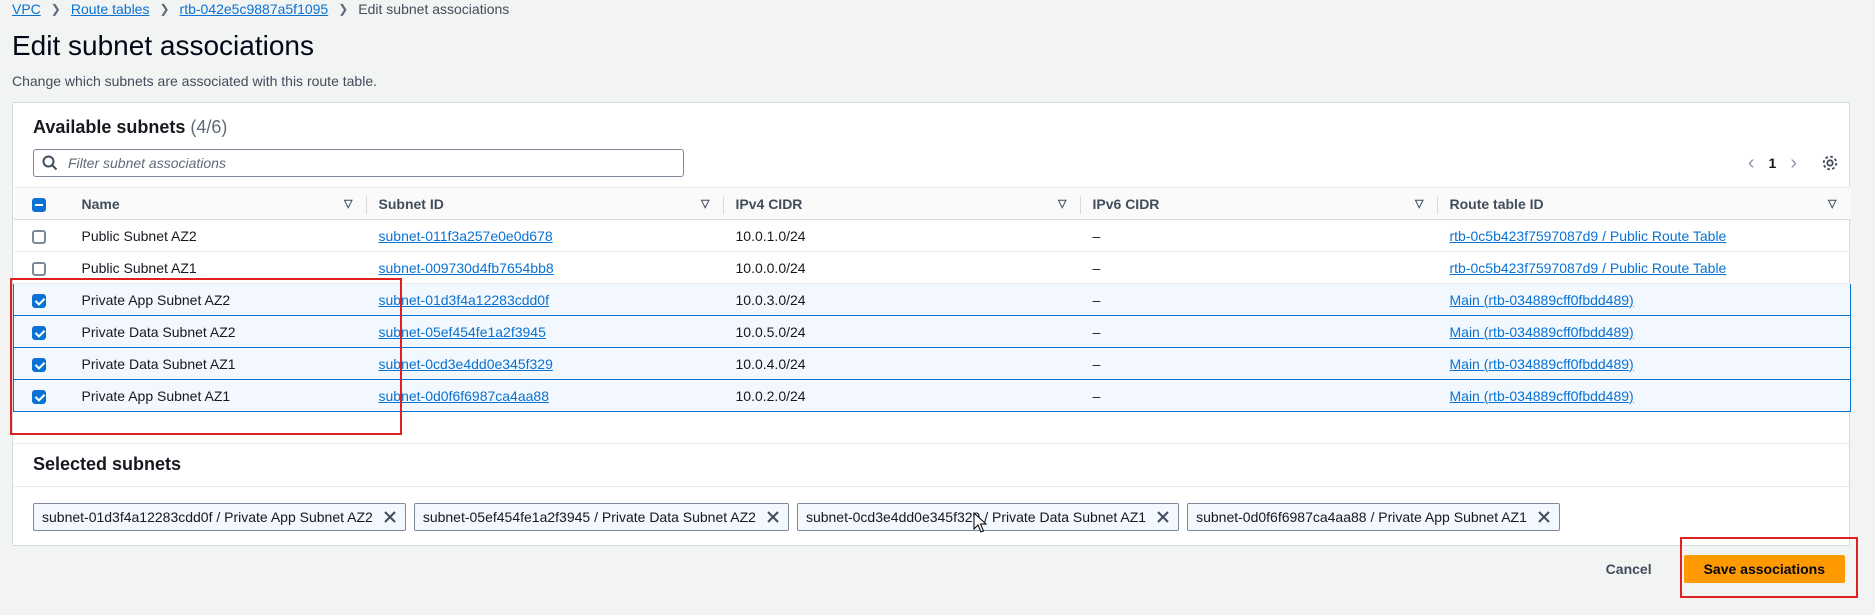  What do you see at coordinates (902, 235) in the screenshot?
I see `cell-ipv4-cidr: 10.0.1.0/24` at bounding box center [902, 235].